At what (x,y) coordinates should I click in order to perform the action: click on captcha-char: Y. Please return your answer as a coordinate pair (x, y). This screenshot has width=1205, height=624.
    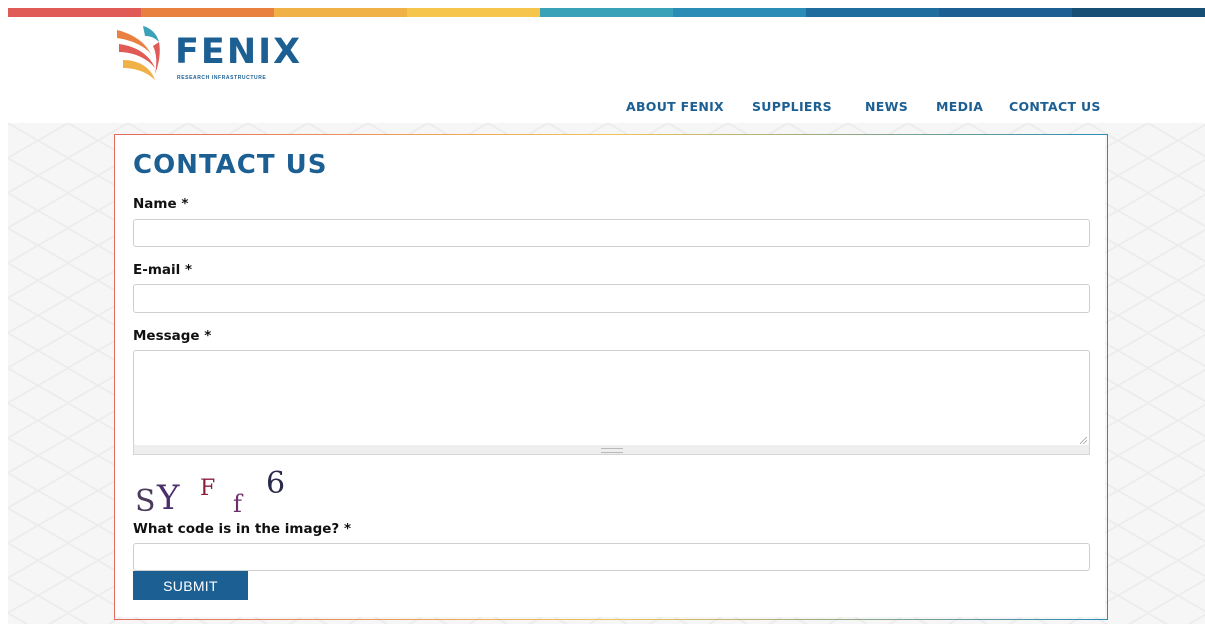
    Looking at the image, I should click on (168, 498).